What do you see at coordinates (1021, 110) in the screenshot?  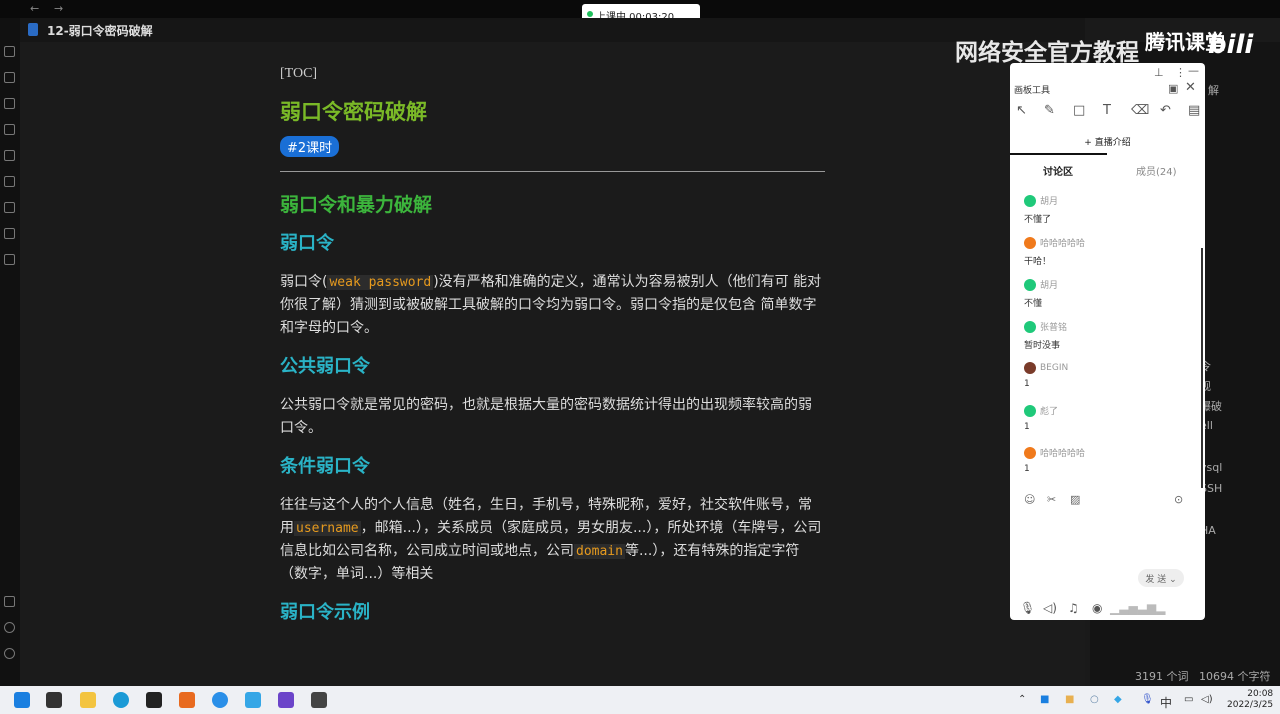 I see `select-tool-icon: ↖` at bounding box center [1021, 110].